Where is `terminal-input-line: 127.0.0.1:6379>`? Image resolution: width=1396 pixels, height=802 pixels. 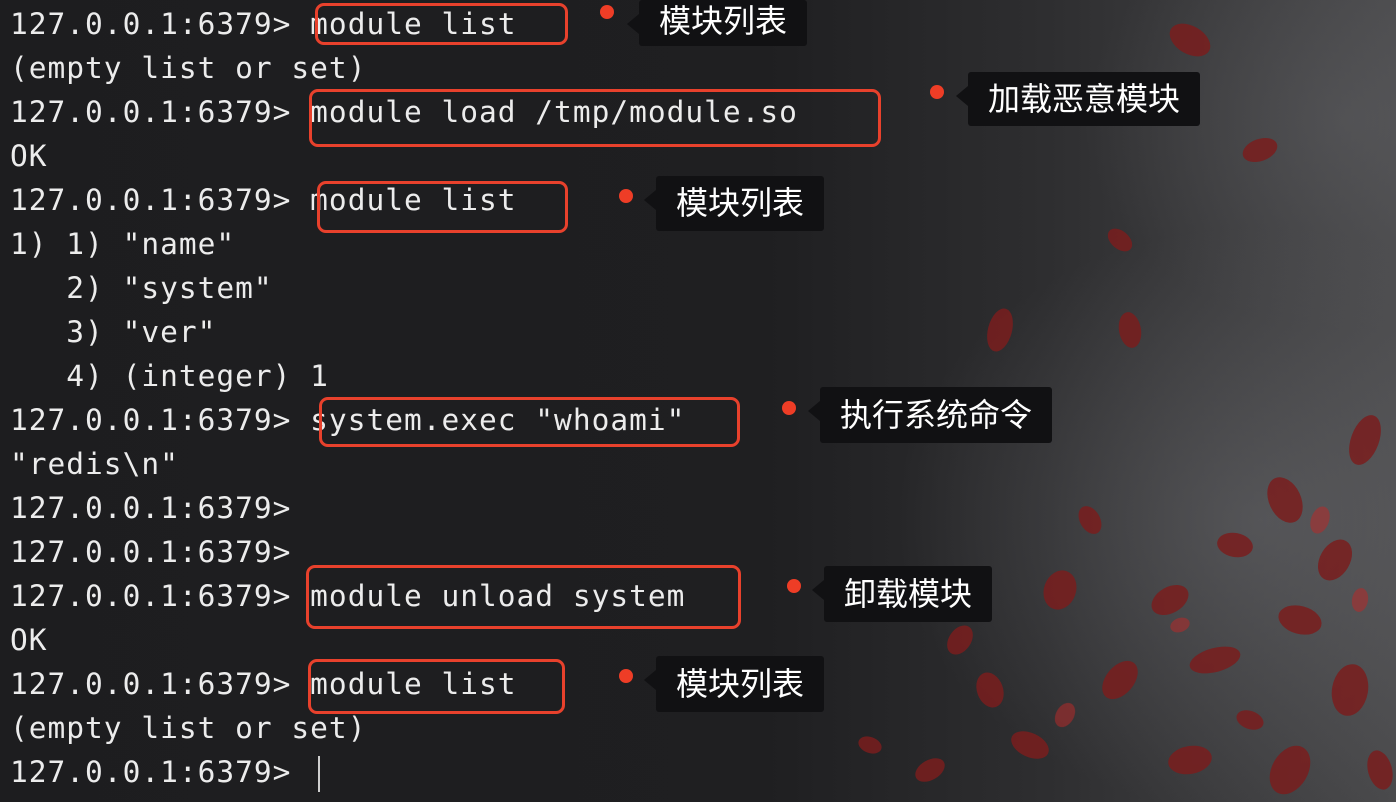 terminal-input-line: 127.0.0.1:6379> is located at coordinates (165, 772).